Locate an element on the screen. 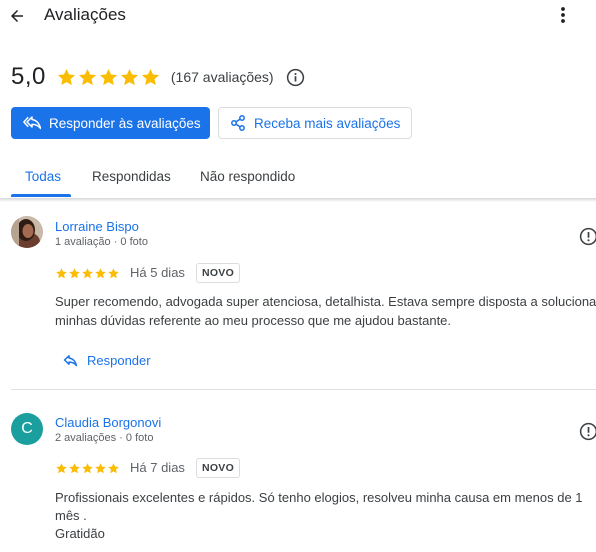 The width and height of the screenshot is (596, 552). get-more-reviews-label: Receba mais avaliações is located at coordinates (327, 123).